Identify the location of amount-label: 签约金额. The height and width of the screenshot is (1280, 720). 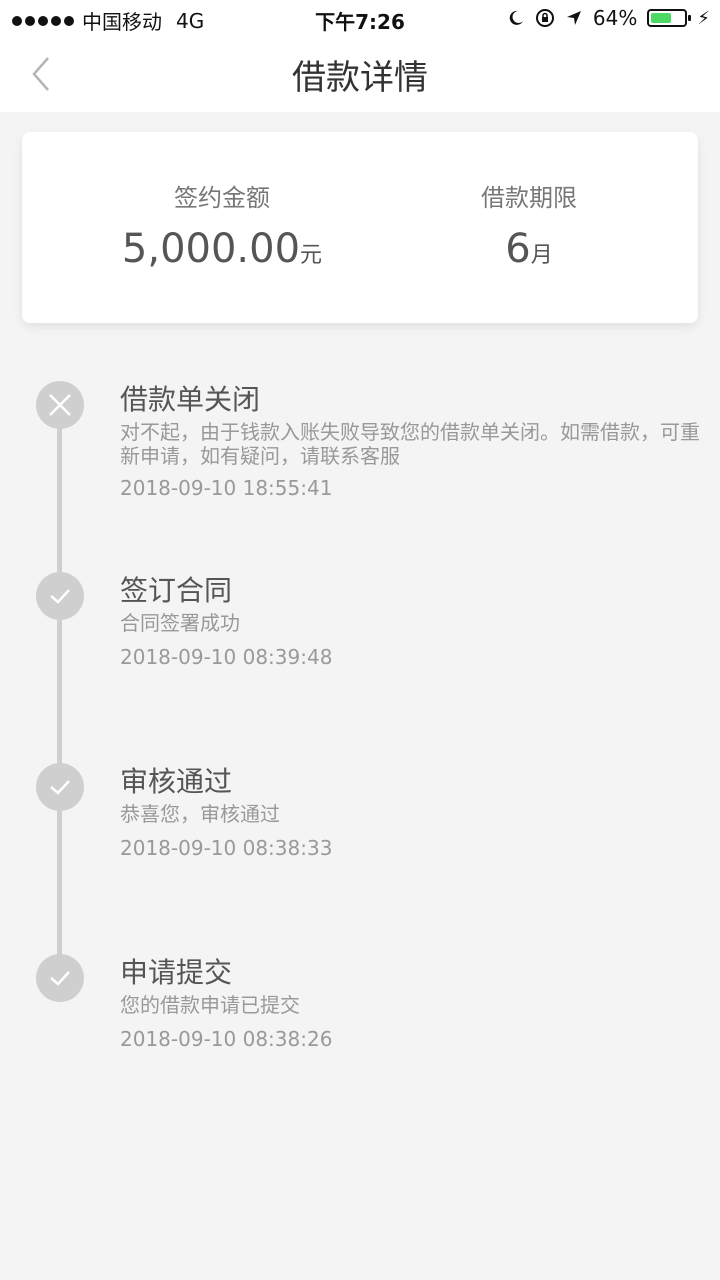
(222, 198).